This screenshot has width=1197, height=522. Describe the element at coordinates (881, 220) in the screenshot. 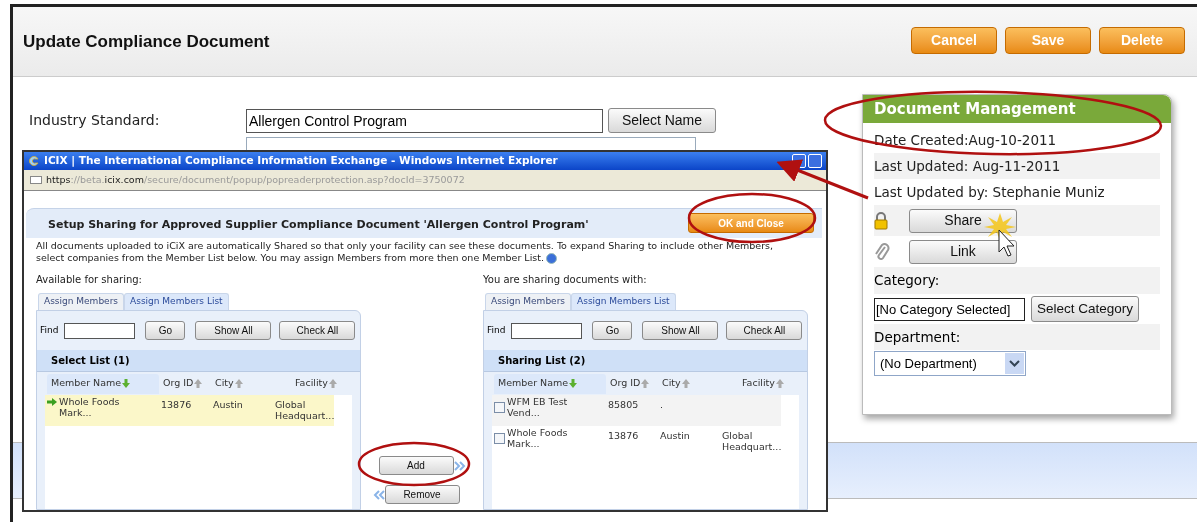

I see `padlock-icon` at that location.